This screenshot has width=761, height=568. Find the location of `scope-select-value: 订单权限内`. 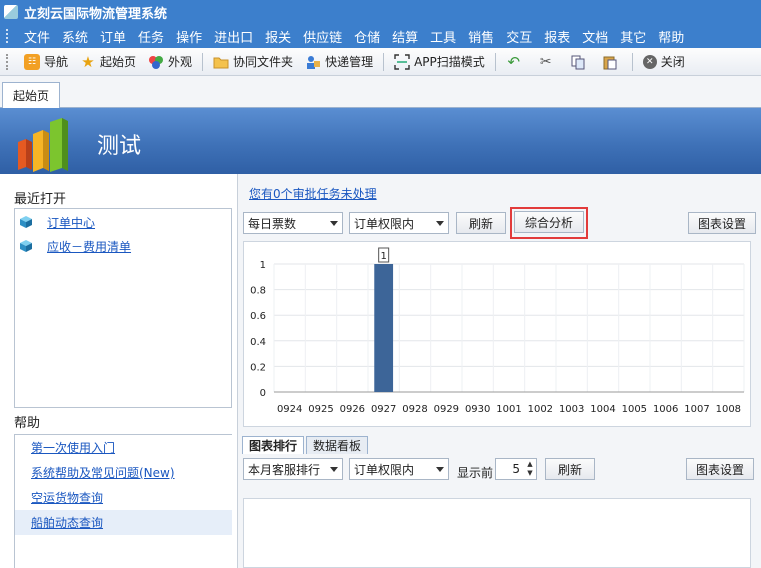

scope-select-value: 订单权限内 is located at coordinates (384, 223).